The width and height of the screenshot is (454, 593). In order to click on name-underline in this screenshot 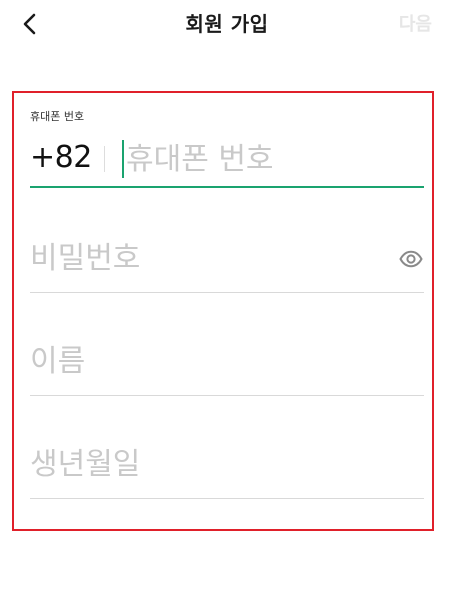, I will do `click(227, 395)`.